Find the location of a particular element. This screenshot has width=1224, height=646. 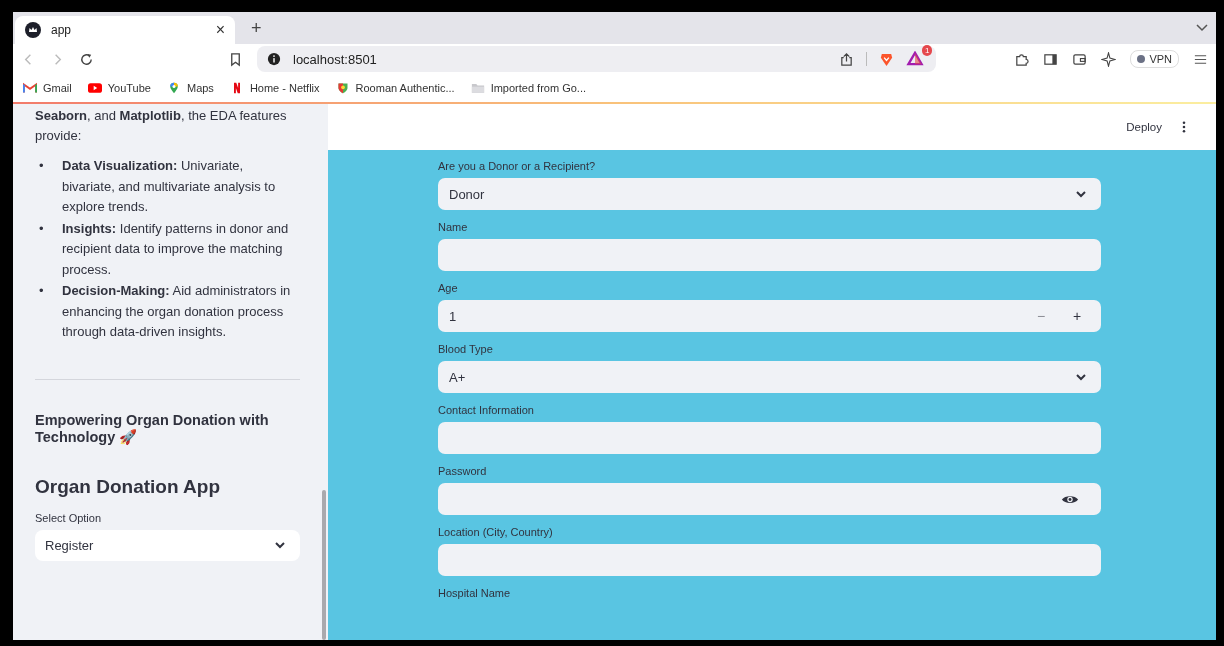

bookmark-icon is located at coordinates (235, 59).